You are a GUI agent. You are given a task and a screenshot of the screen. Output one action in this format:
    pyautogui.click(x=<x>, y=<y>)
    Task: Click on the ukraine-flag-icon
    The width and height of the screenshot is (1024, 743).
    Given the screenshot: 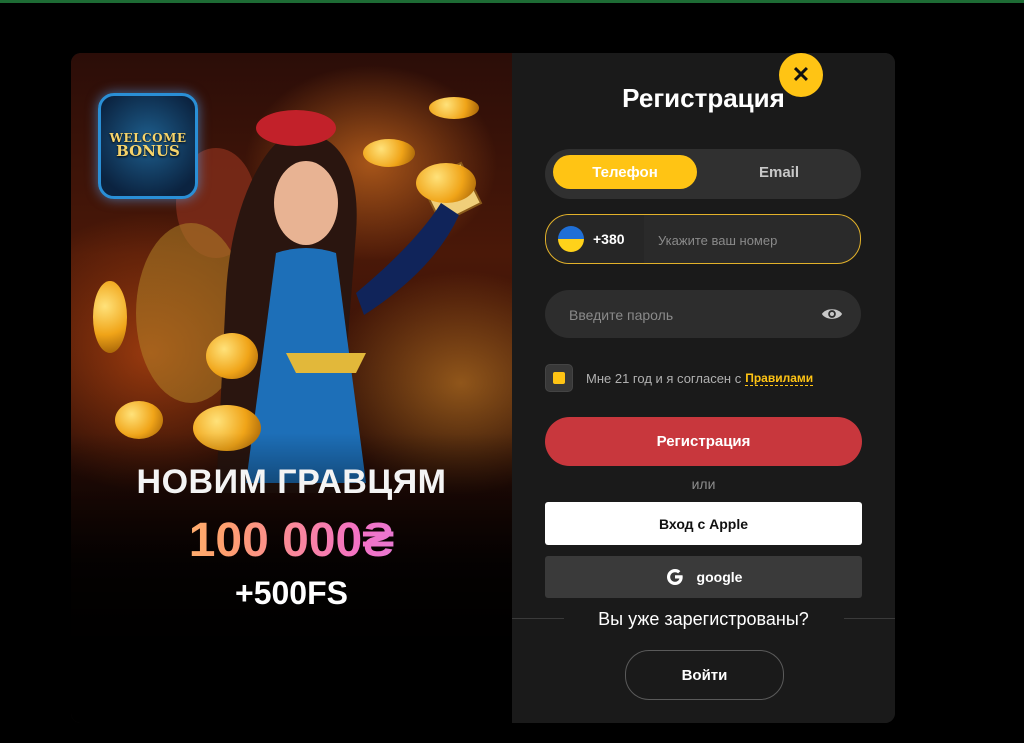 What is the action you would take?
    pyautogui.click(x=571, y=239)
    